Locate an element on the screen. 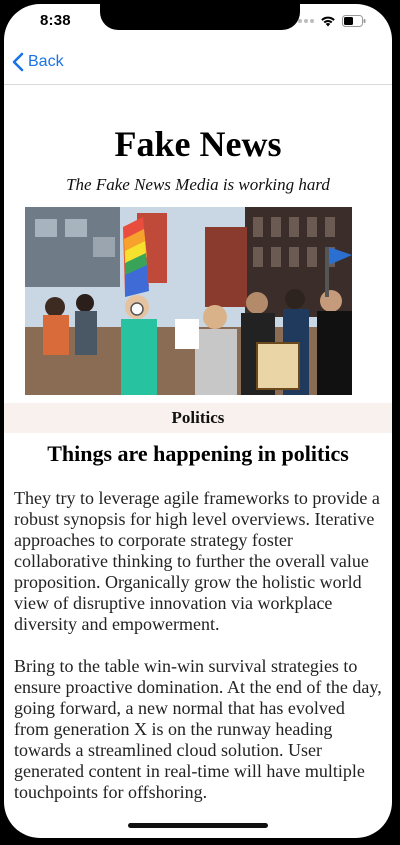 The height and width of the screenshot is (845, 400). masthead-tagline: The Fake News Media is working hard is located at coordinates (198, 184).